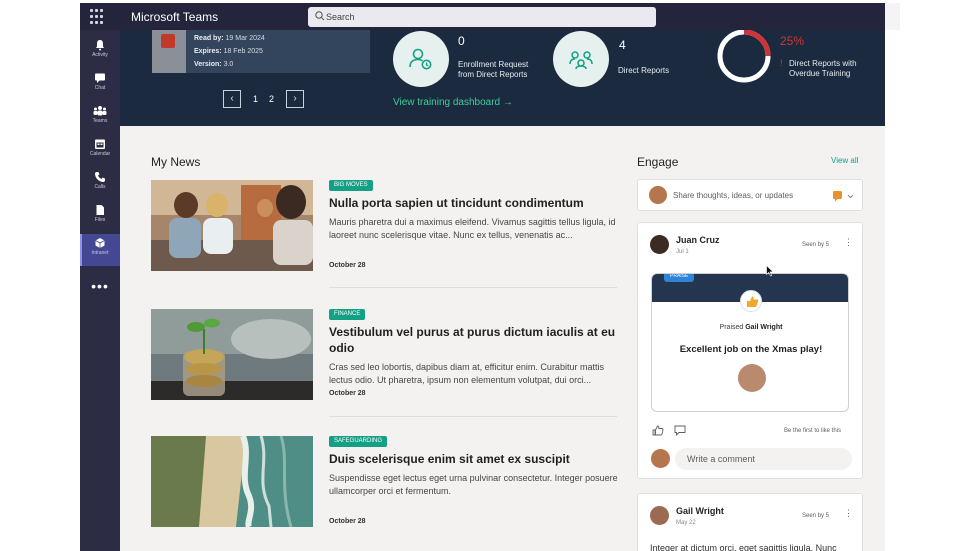 This screenshot has width=980, height=551. I want to click on post-author: Gail Wright, so click(700, 511).